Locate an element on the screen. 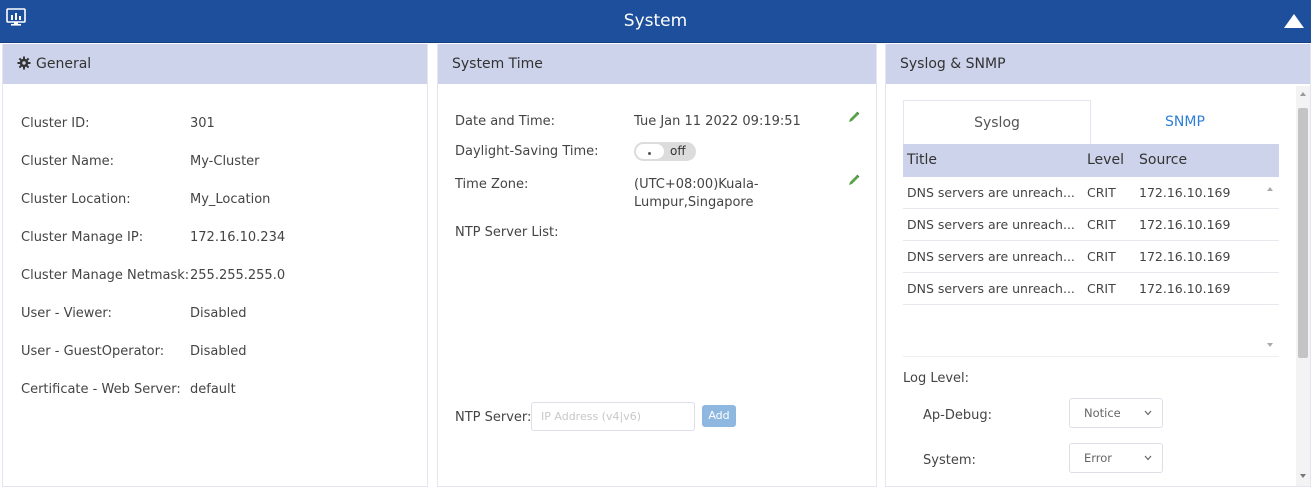 The image size is (1311, 487). ap-debug-level-select: Notice is located at coordinates (1116, 413).